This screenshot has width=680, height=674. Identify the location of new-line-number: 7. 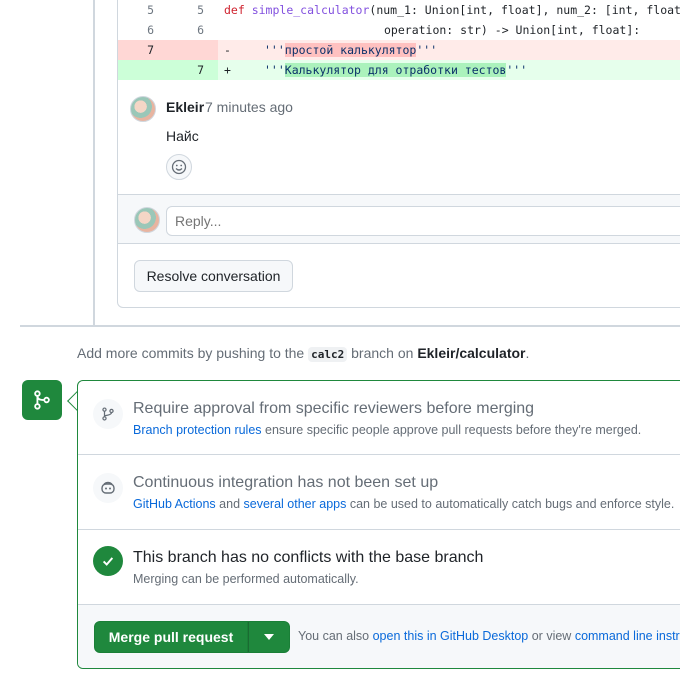
(193, 70).